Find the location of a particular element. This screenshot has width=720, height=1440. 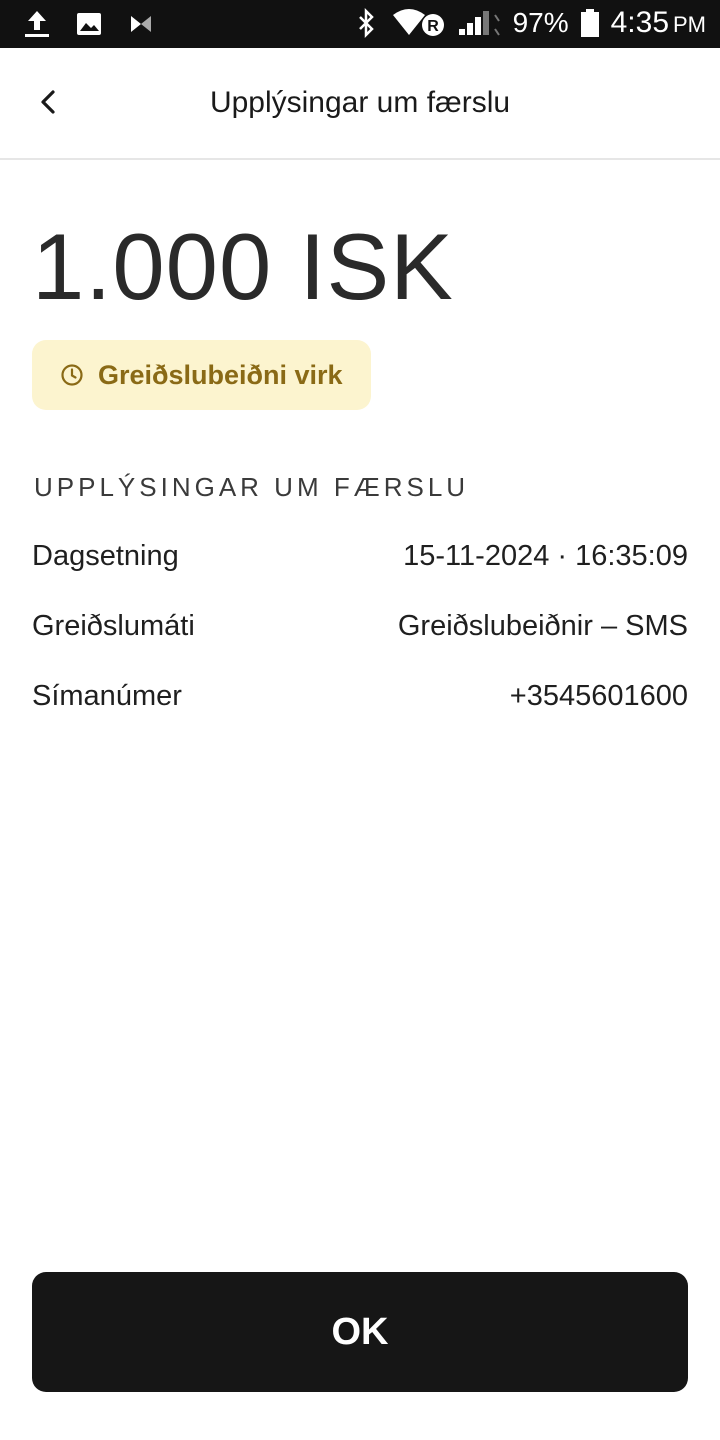

status-bar-right: R 97% 4:35 PM is located at coordinates (528, 23).